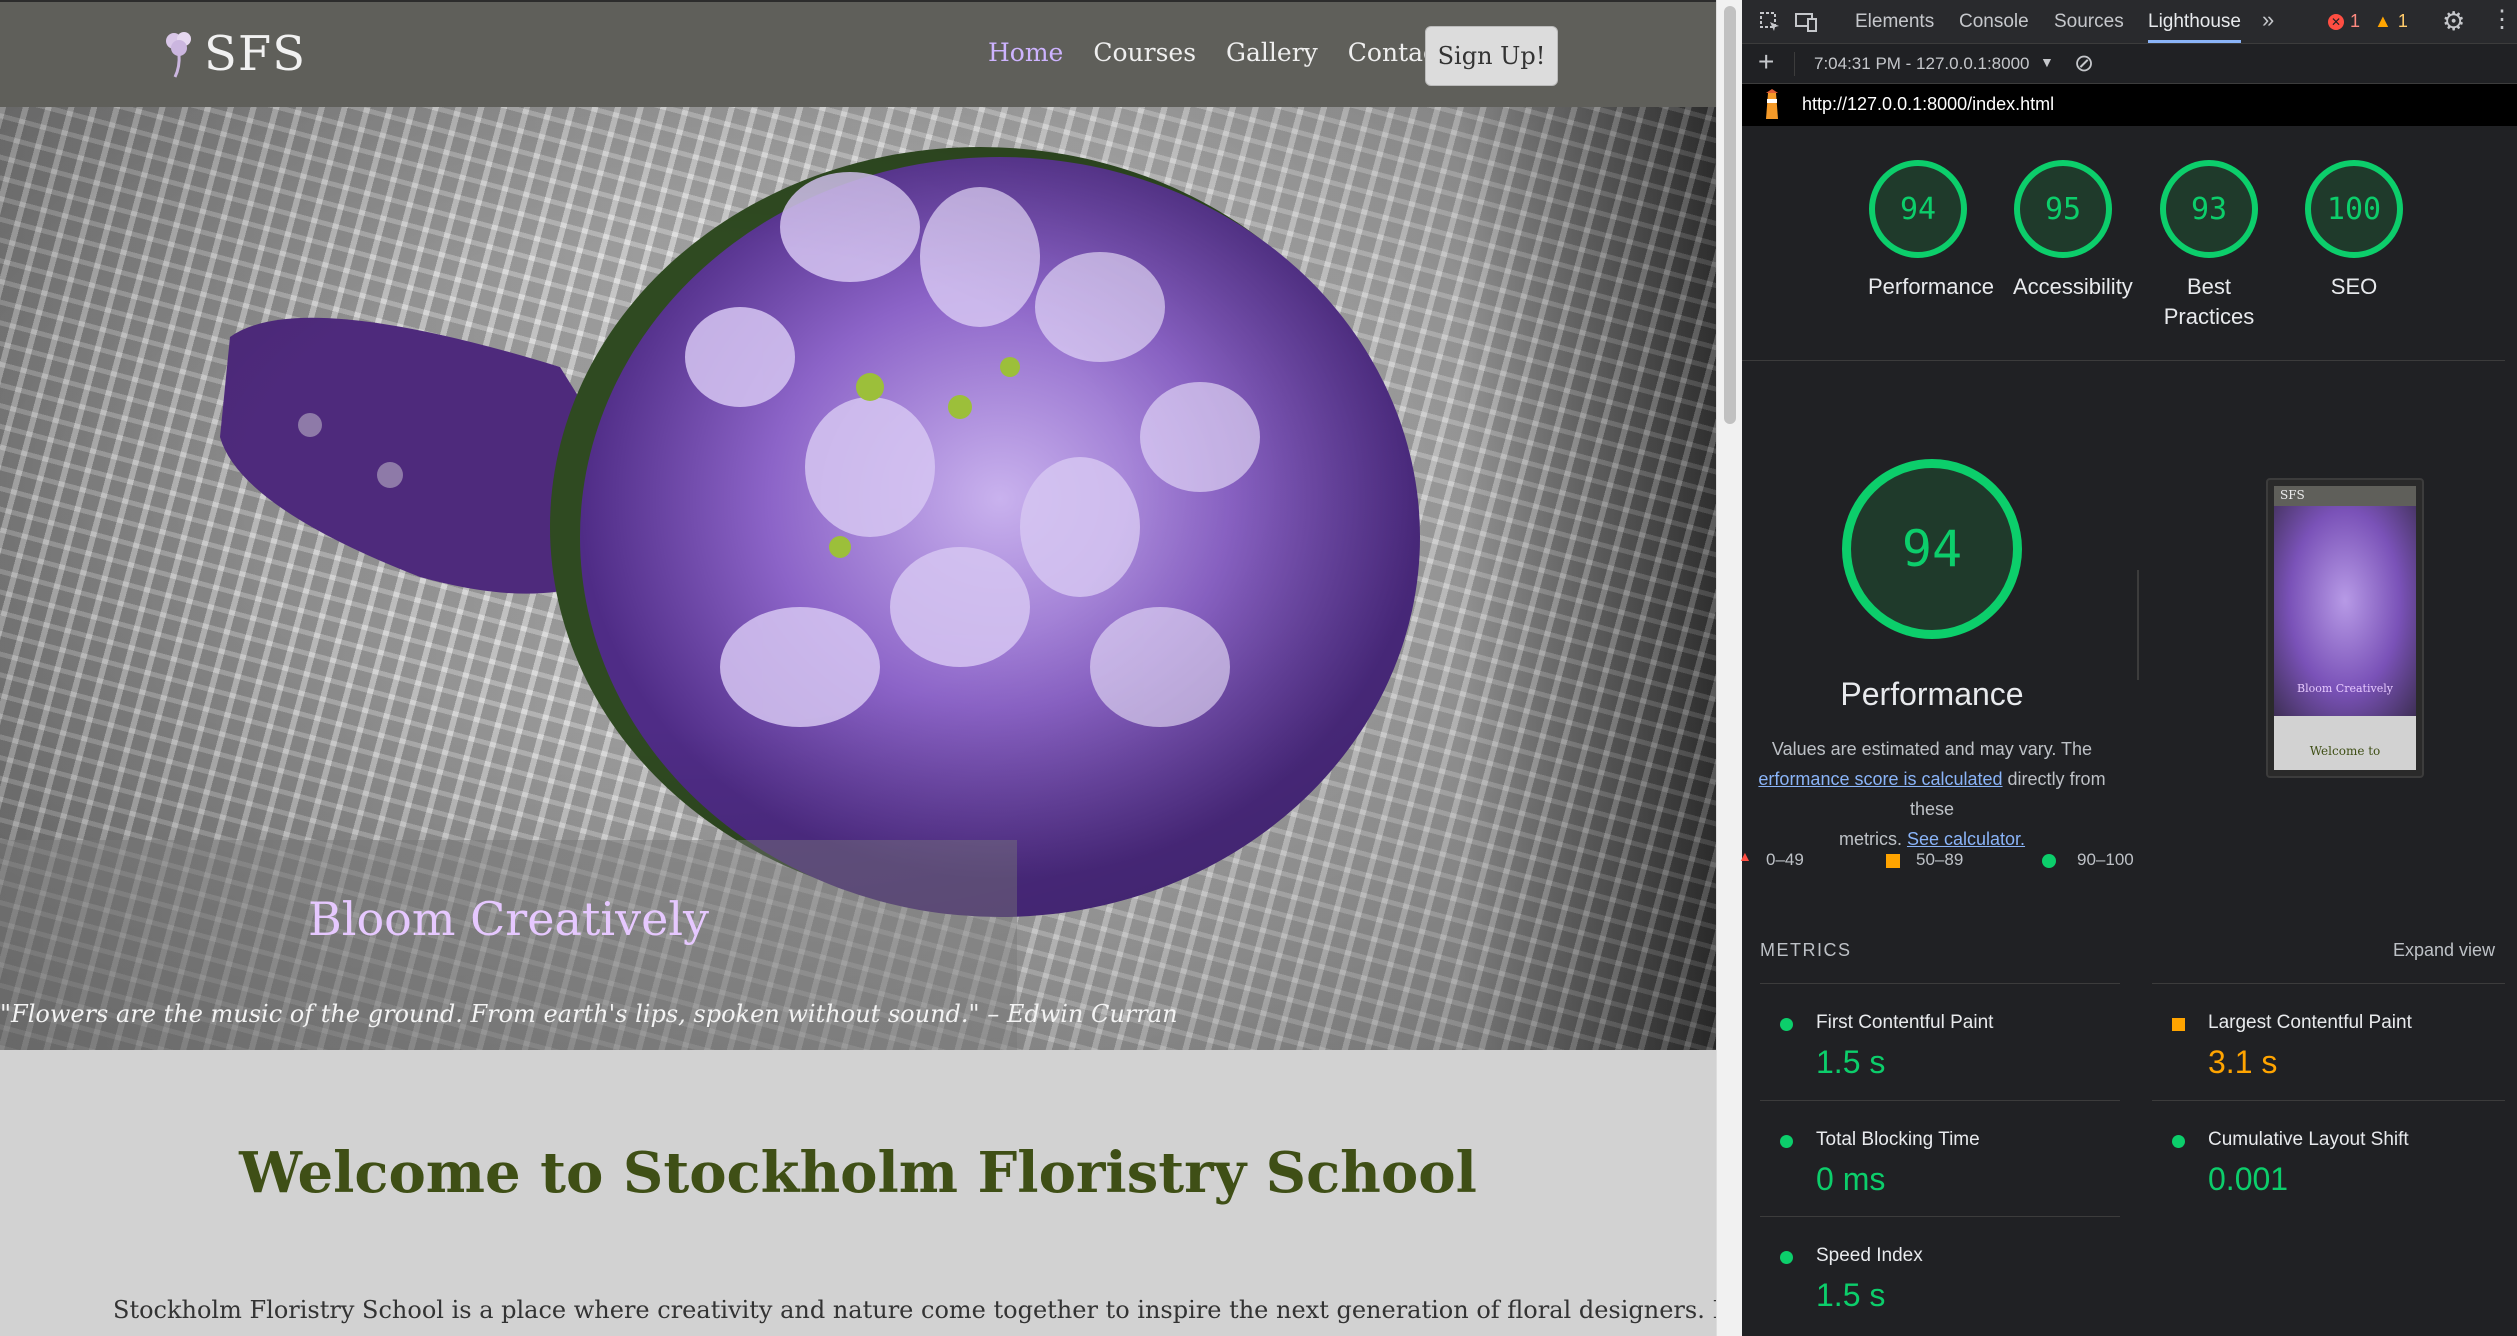 This screenshot has width=2517, height=1336. What do you see at coordinates (1772, 104) in the screenshot?
I see `lighthouse-logo-icon` at bounding box center [1772, 104].